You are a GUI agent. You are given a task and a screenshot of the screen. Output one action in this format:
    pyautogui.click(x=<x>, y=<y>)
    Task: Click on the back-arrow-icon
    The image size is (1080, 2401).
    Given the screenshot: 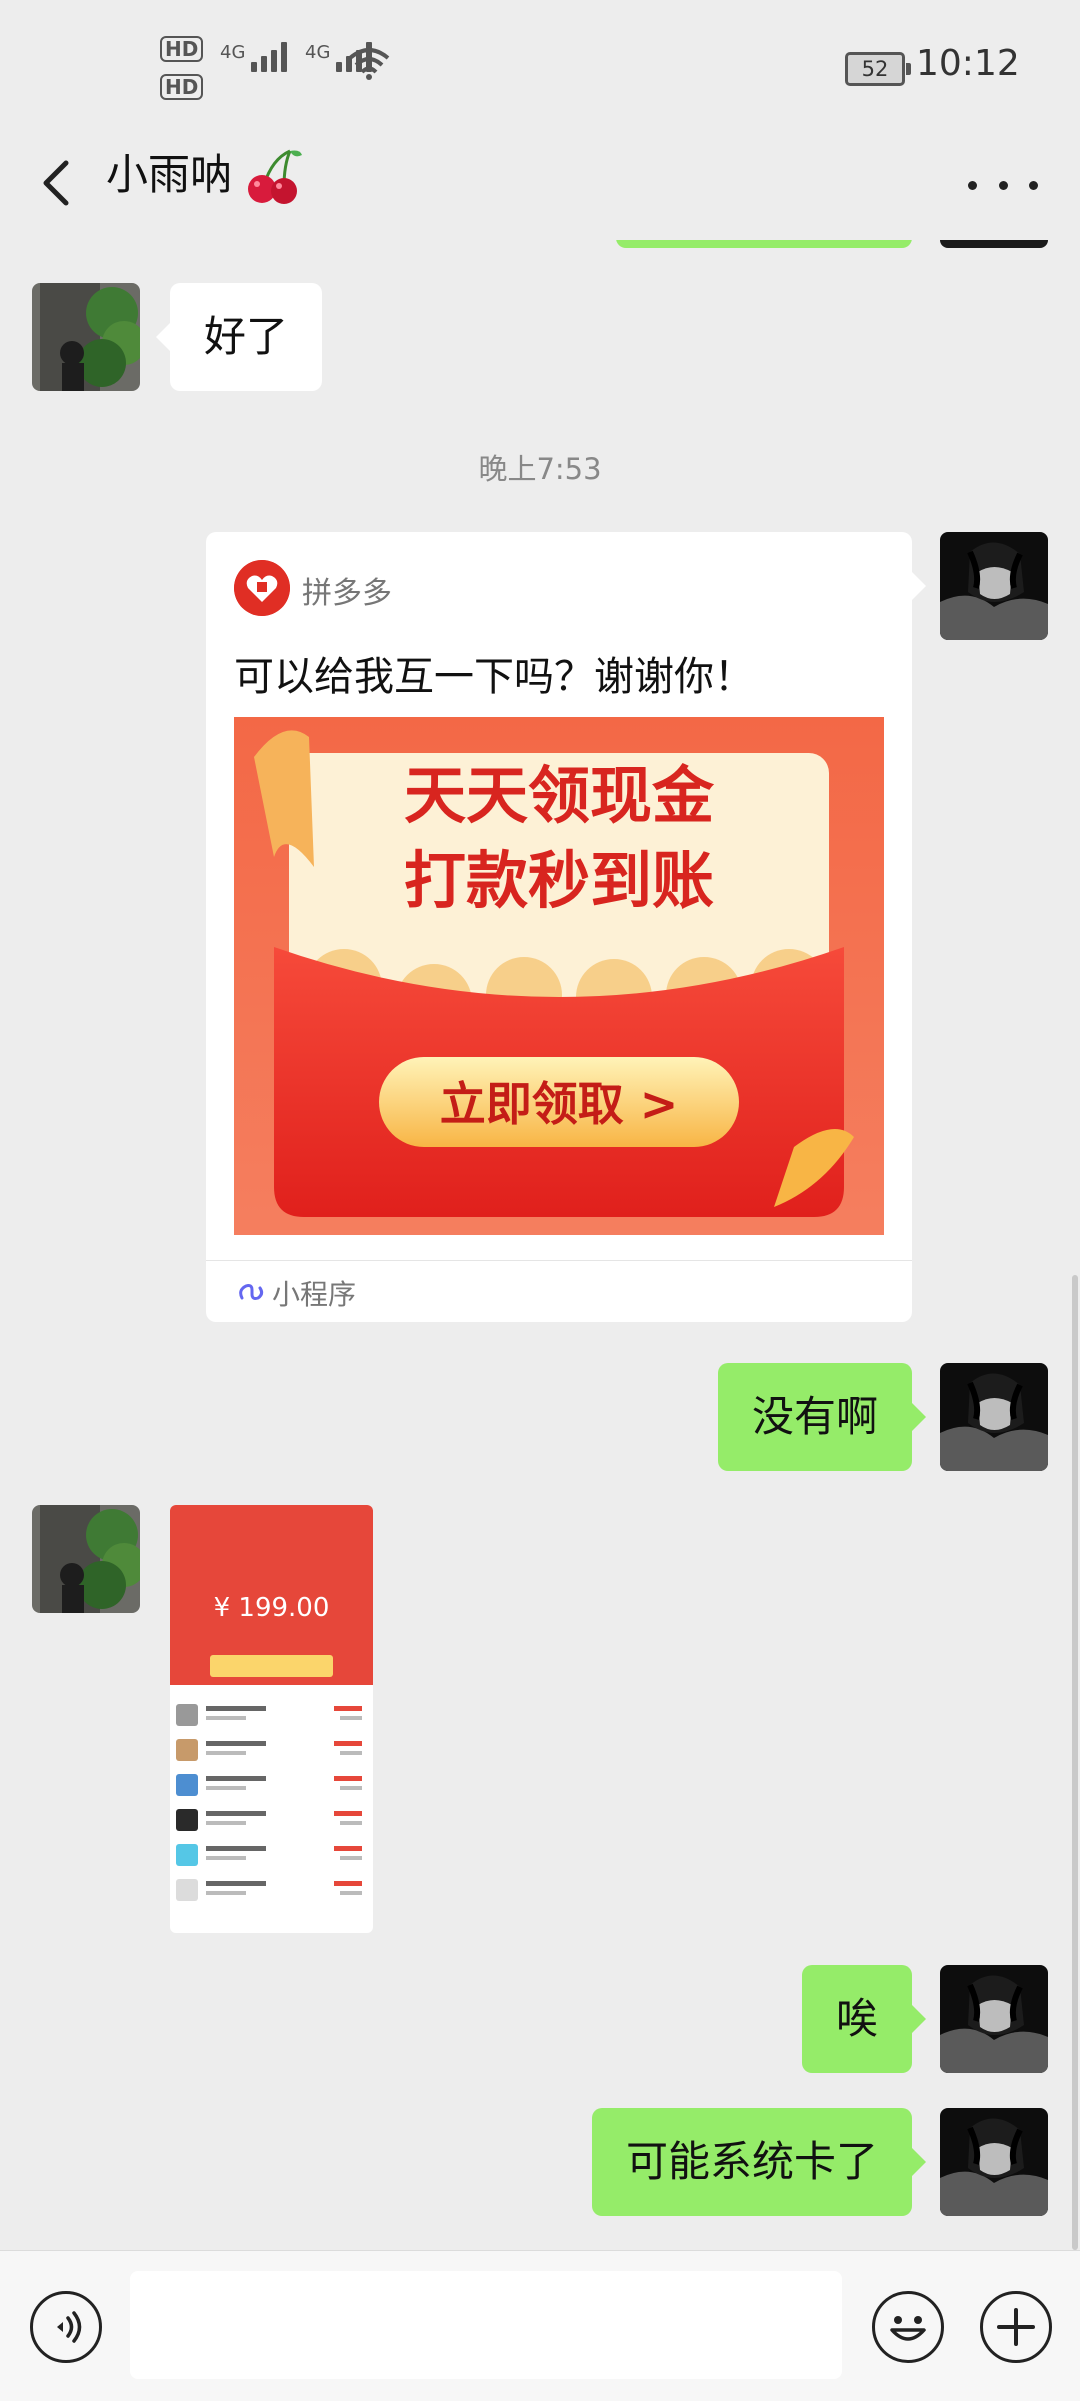 What is the action you would take?
    pyautogui.click(x=60, y=183)
    